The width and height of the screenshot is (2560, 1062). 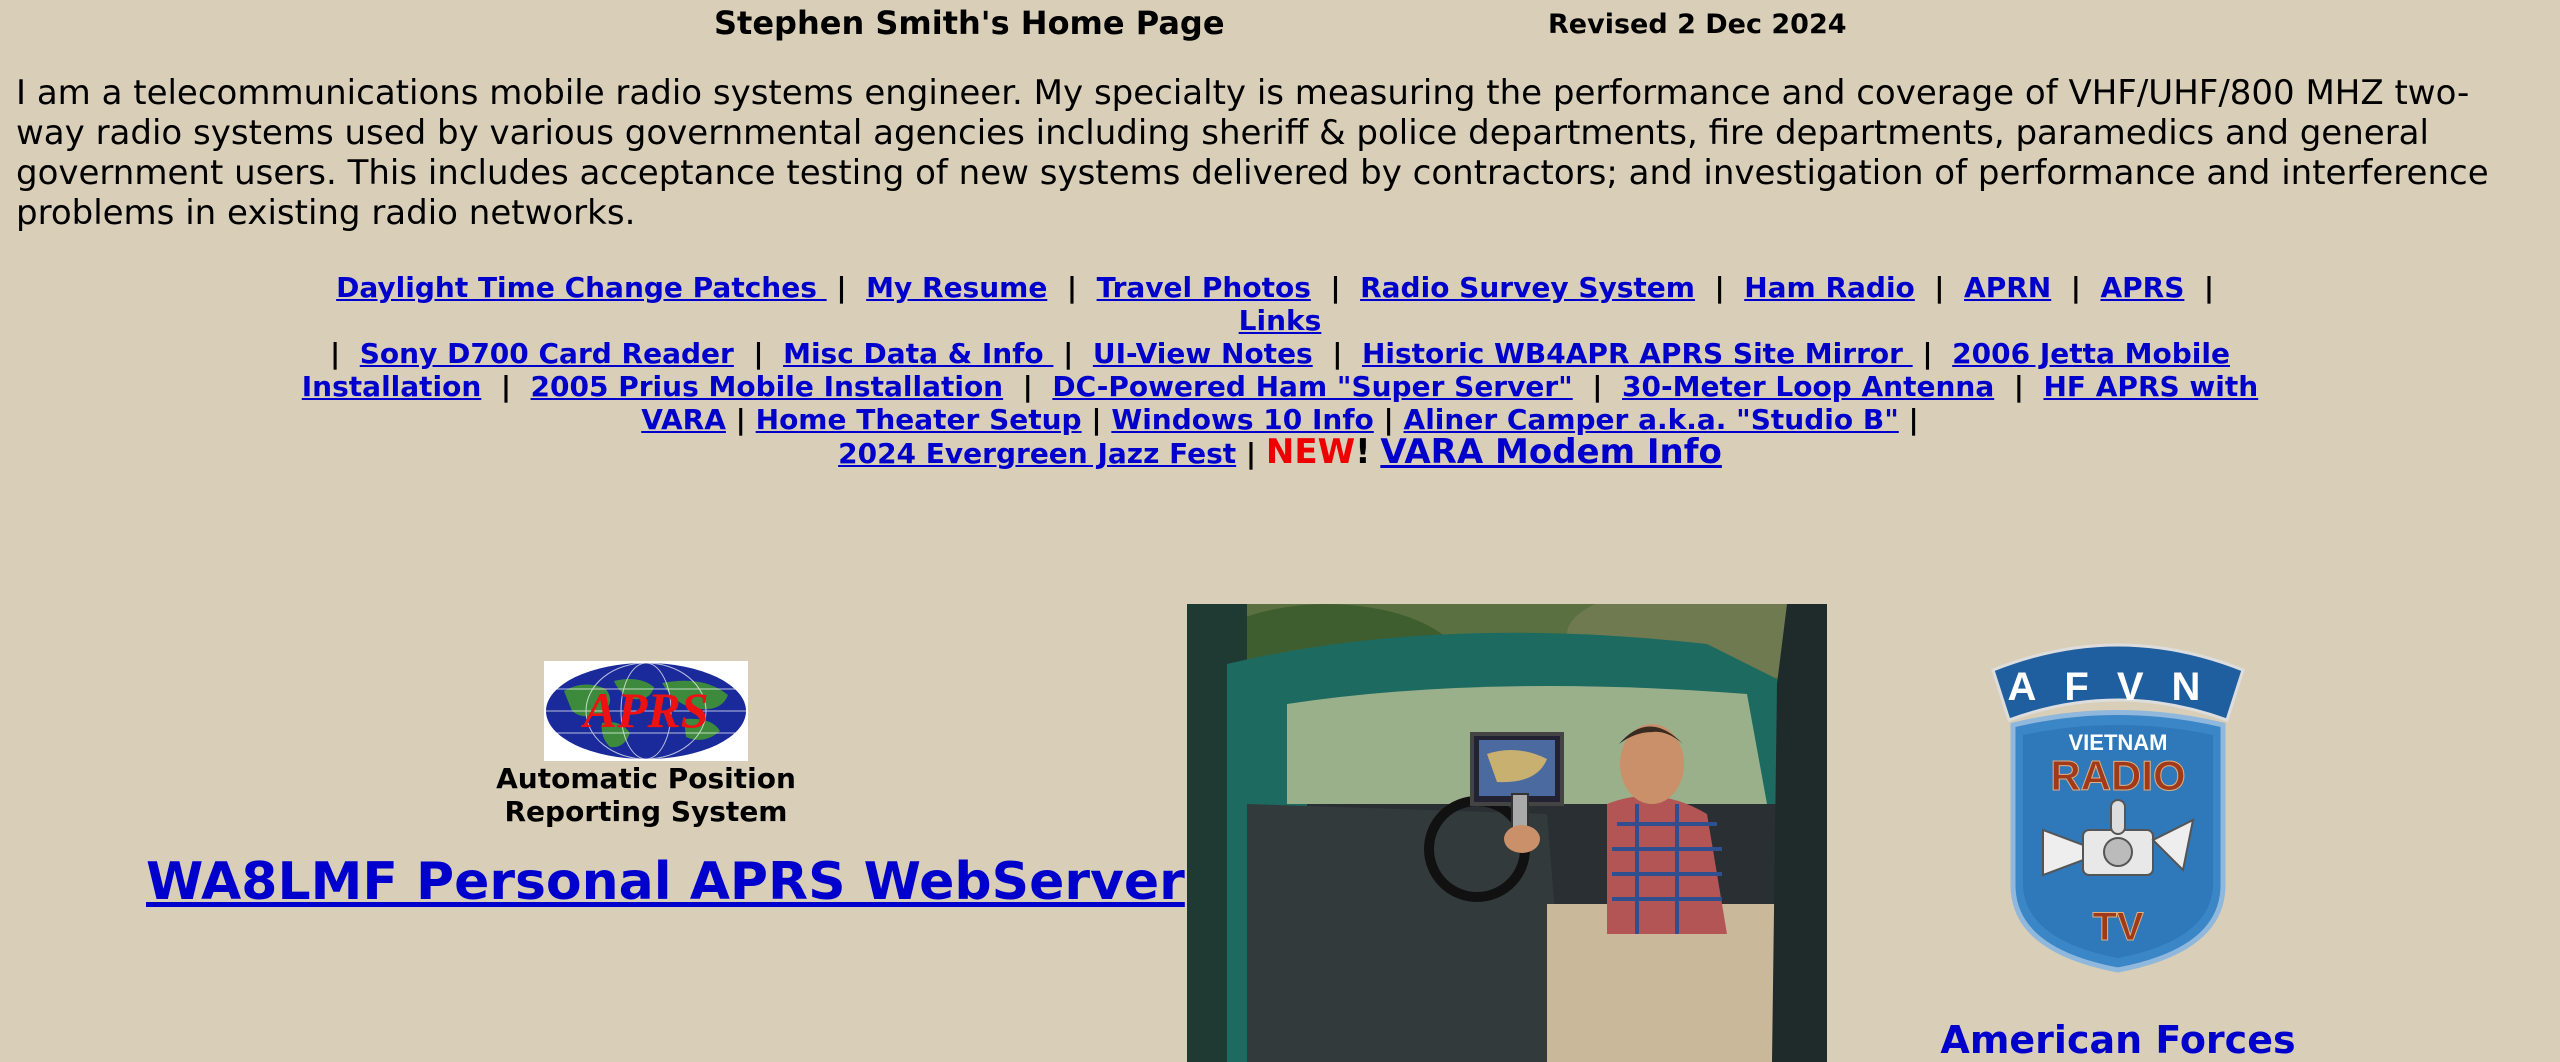 I want to click on car-photo, so click(x=1507, y=833).